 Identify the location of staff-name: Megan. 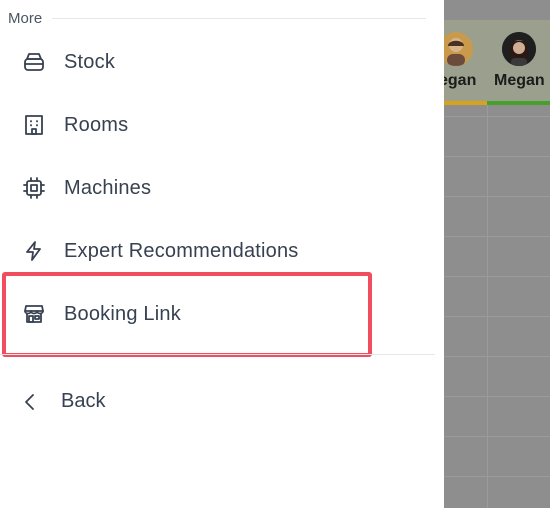
(519, 80).